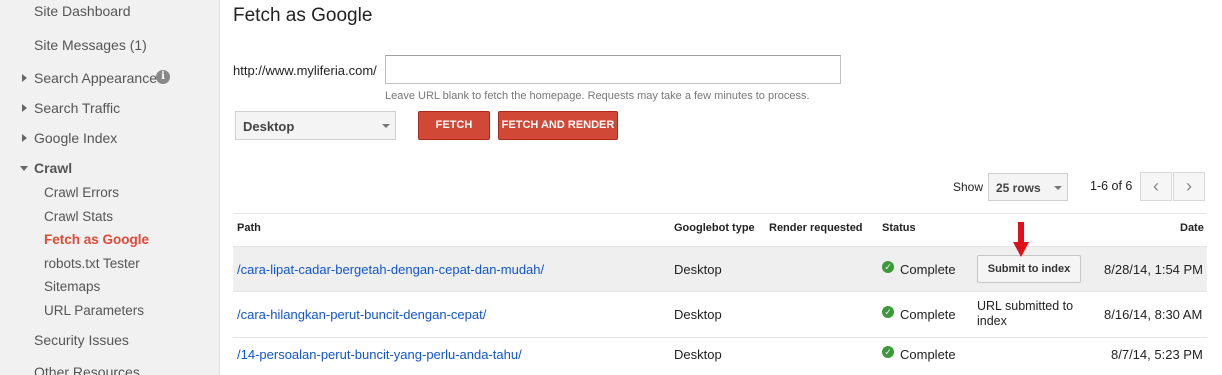  Describe the element at coordinates (714, 228) in the screenshot. I see `column-header-googlebot-type: Googlebot type` at that location.